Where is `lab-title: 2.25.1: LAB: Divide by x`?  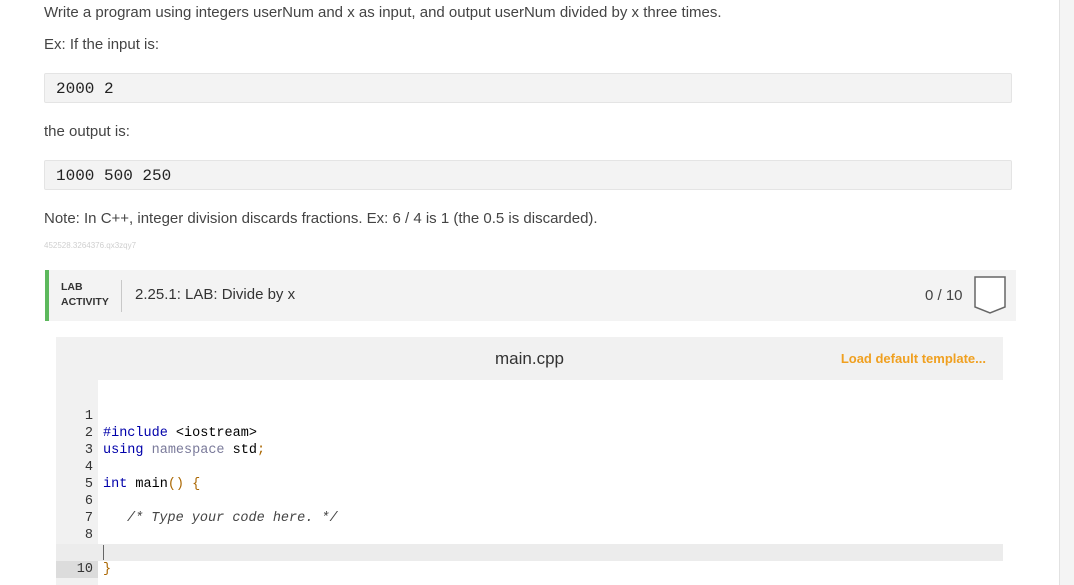 lab-title: 2.25.1: LAB: Divide by x is located at coordinates (215, 294).